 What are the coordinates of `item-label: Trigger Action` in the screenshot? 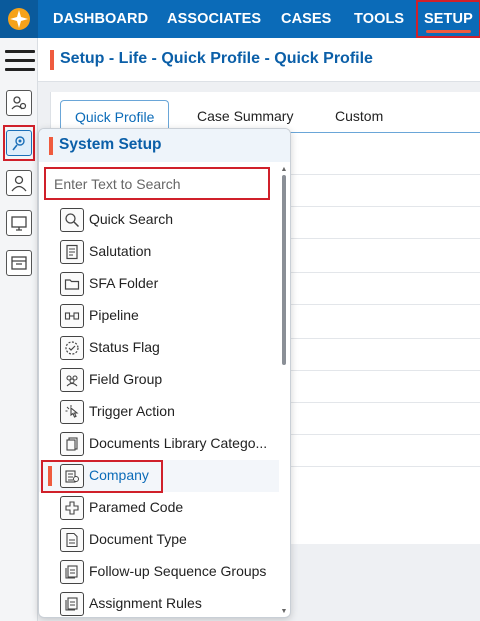 It's located at (132, 411).